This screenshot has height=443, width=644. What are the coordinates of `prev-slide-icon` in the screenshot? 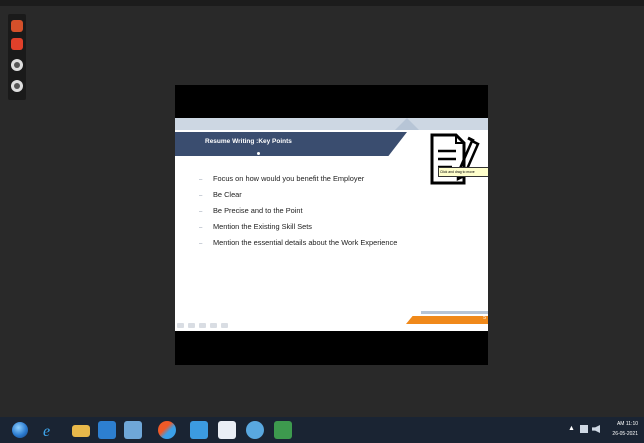 It's located at (180, 325).